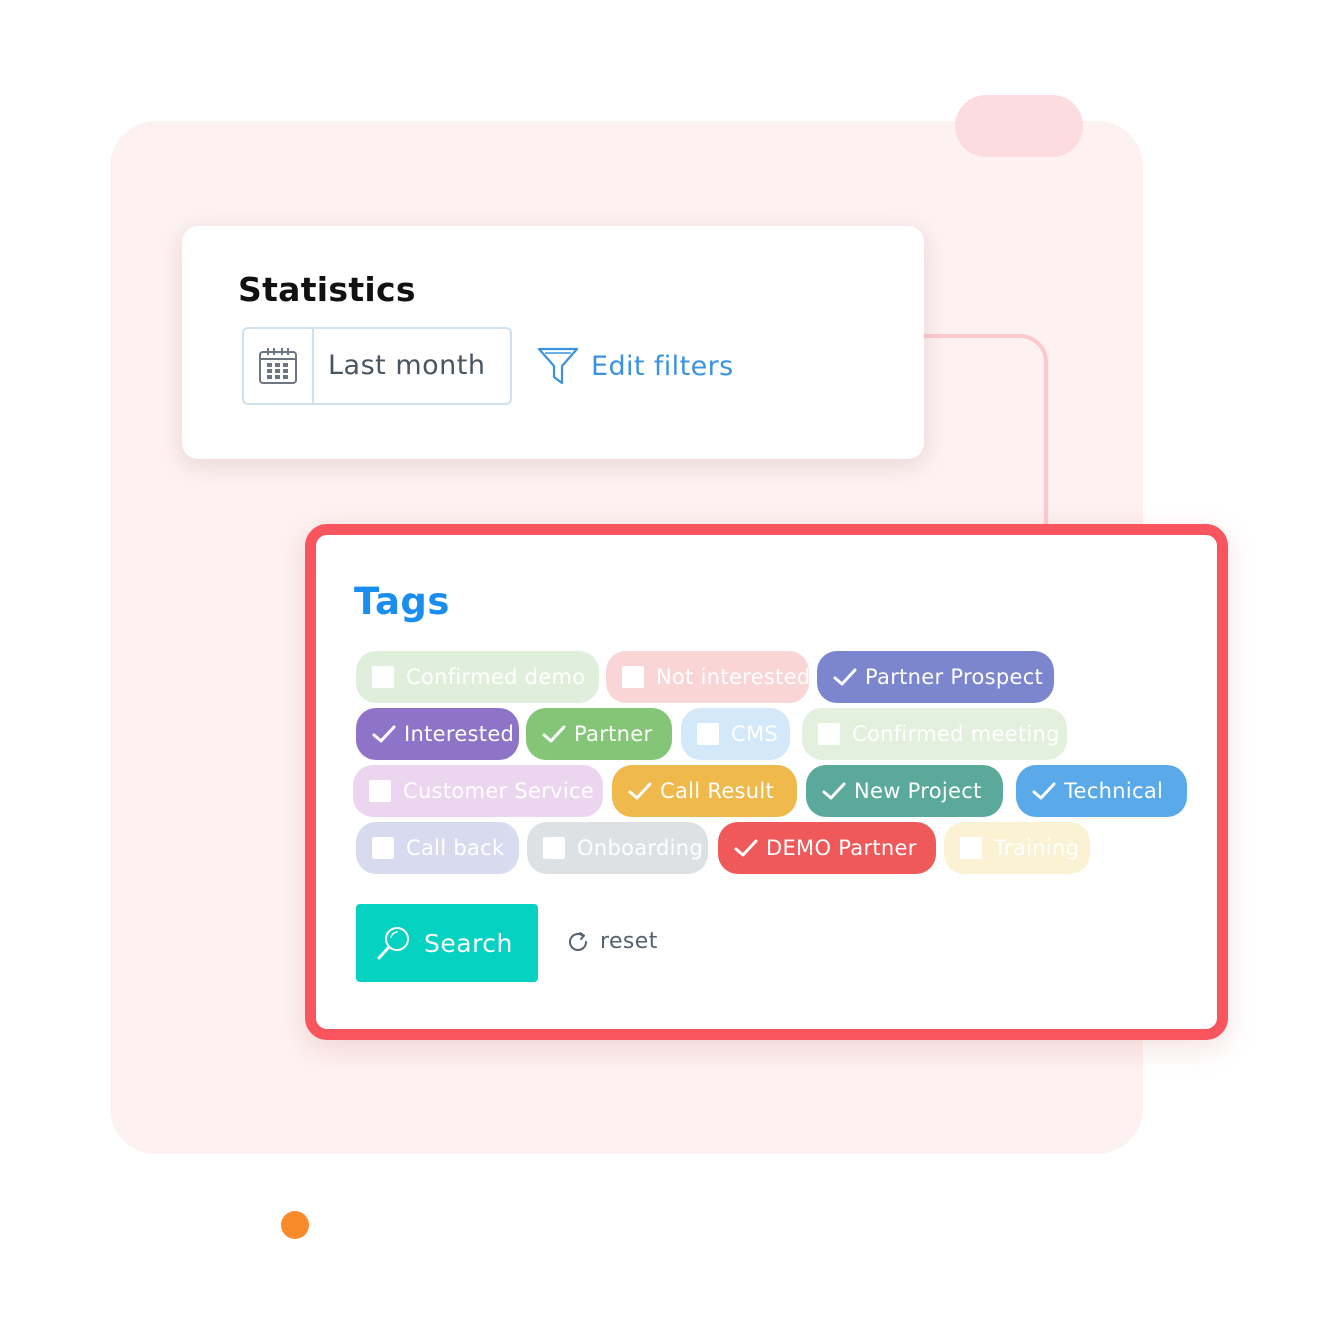 The width and height of the screenshot is (1332, 1332). I want to click on decorative-pill, so click(1019, 126).